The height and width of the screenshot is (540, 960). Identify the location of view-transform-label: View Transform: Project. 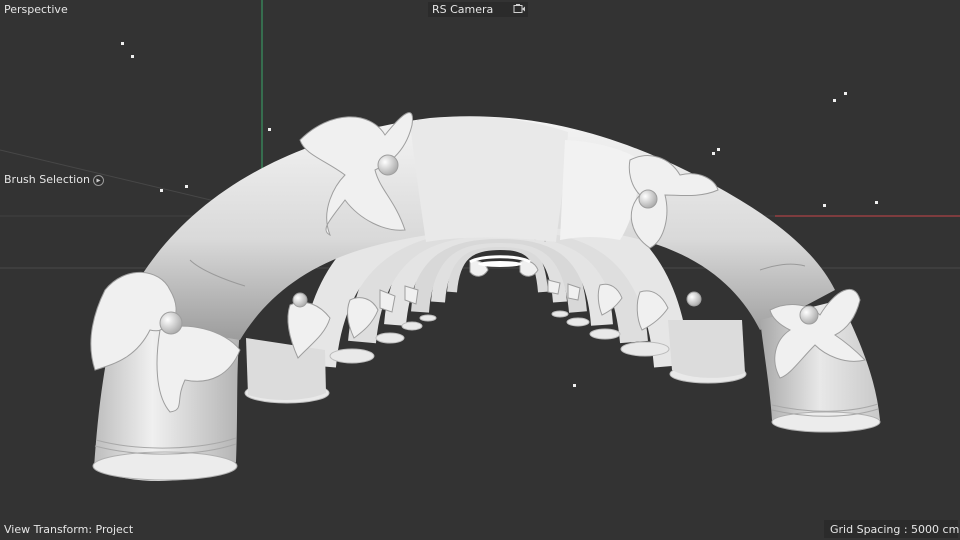
(69, 529).